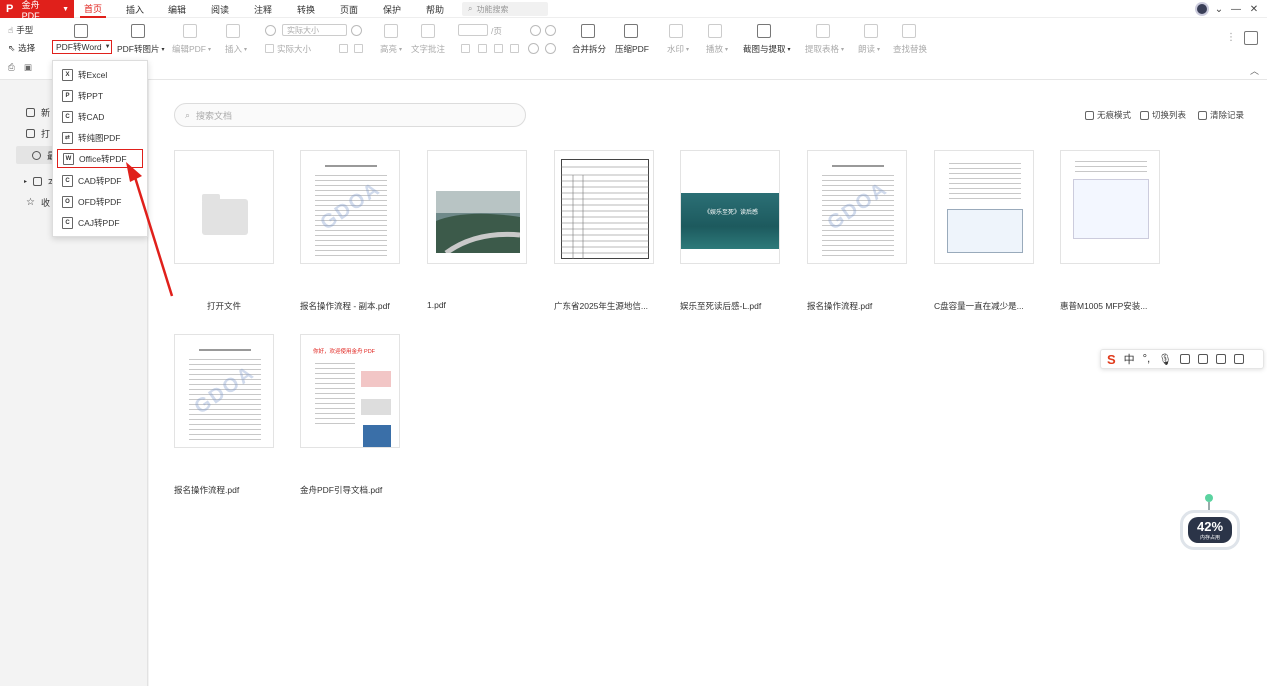 Image resolution: width=1267 pixels, height=686 pixels. I want to click on sogou-logo-icon: S, so click(1111, 359).